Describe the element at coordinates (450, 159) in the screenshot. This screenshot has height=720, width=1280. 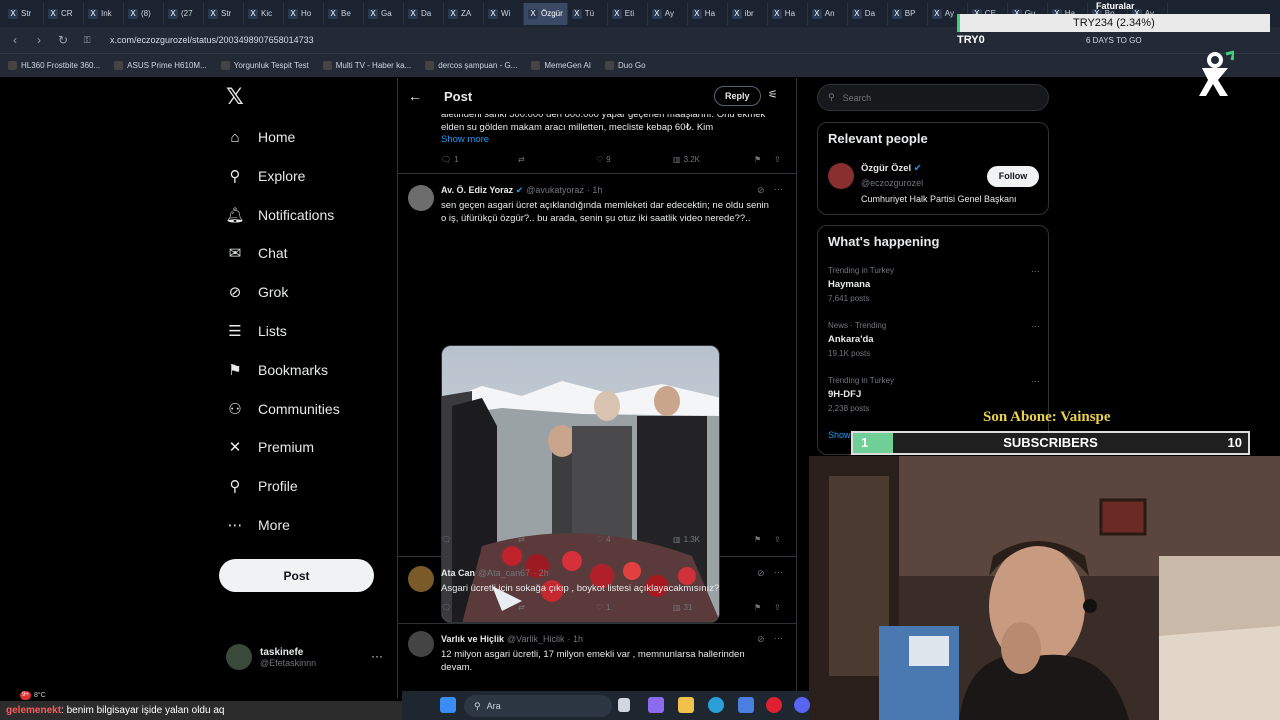
I see `reply-icon: 🗨︎ 1` at that location.